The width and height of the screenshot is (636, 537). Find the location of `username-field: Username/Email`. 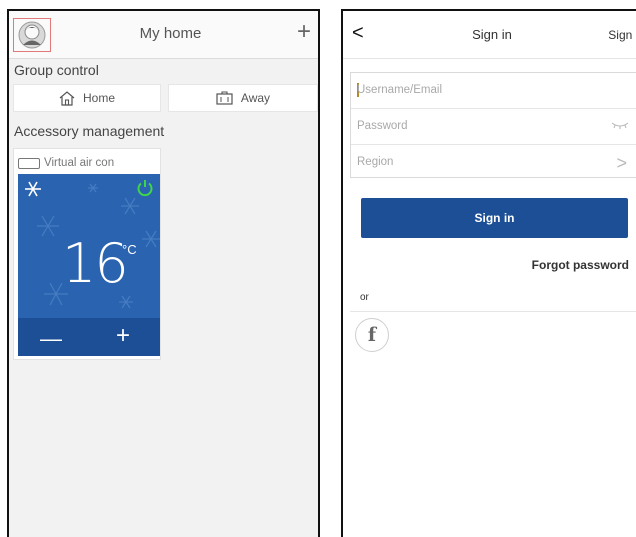

username-field: Username/Email is located at coordinates (493, 91).